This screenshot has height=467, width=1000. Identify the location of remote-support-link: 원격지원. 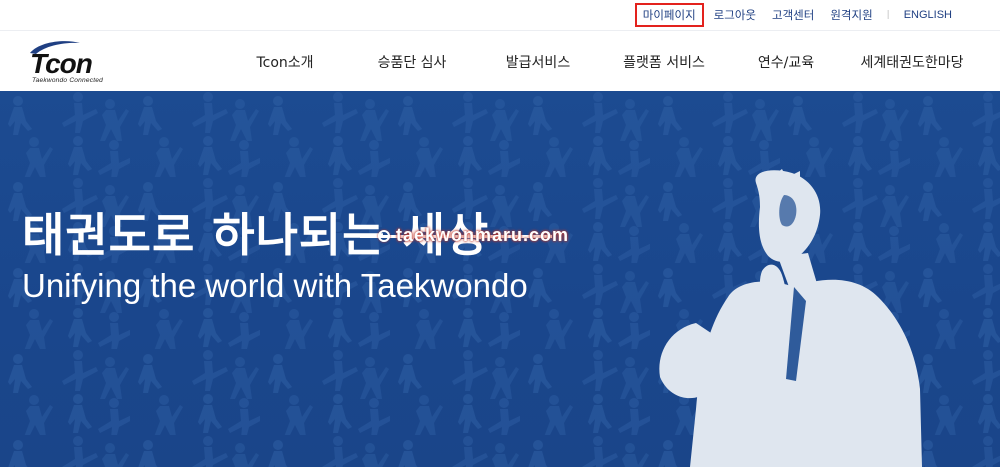
(851, 15).